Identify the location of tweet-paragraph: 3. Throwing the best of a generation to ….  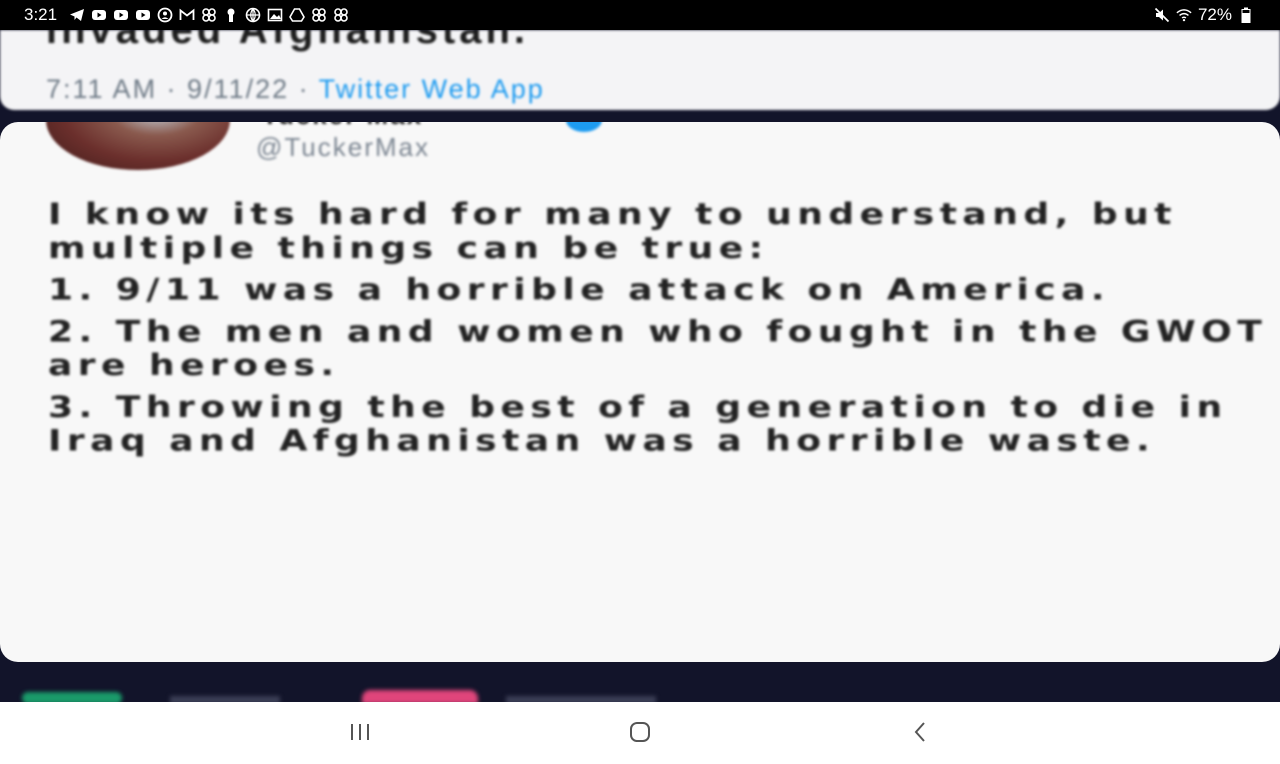
(638, 424).